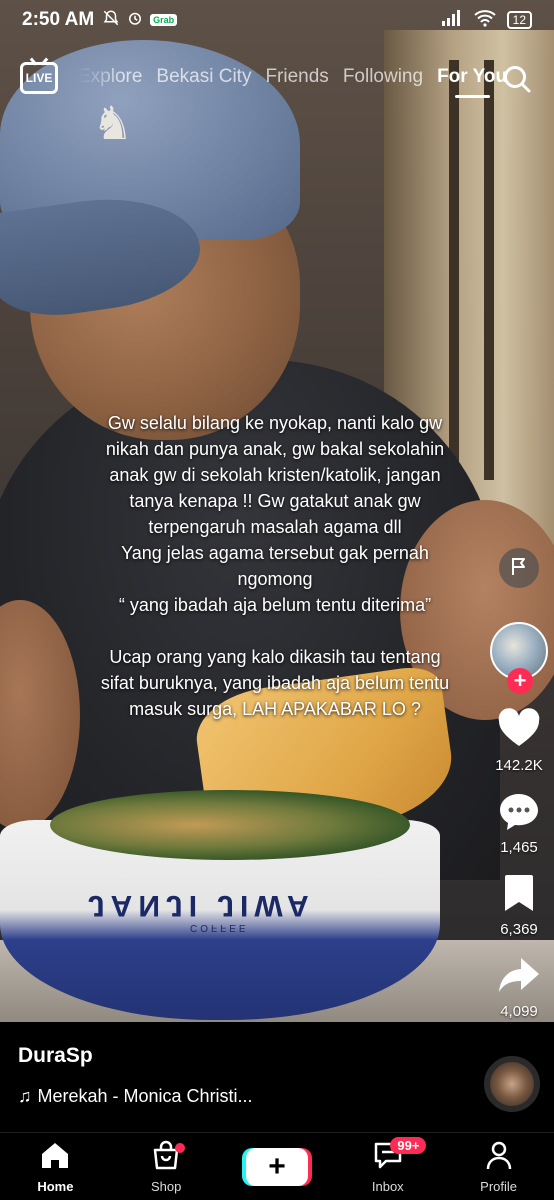 This screenshot has width=554, height=1200. Describe the element at coordinates (408, 1145) in the screenshot. I see `inbox-badge: 99+` at that location.